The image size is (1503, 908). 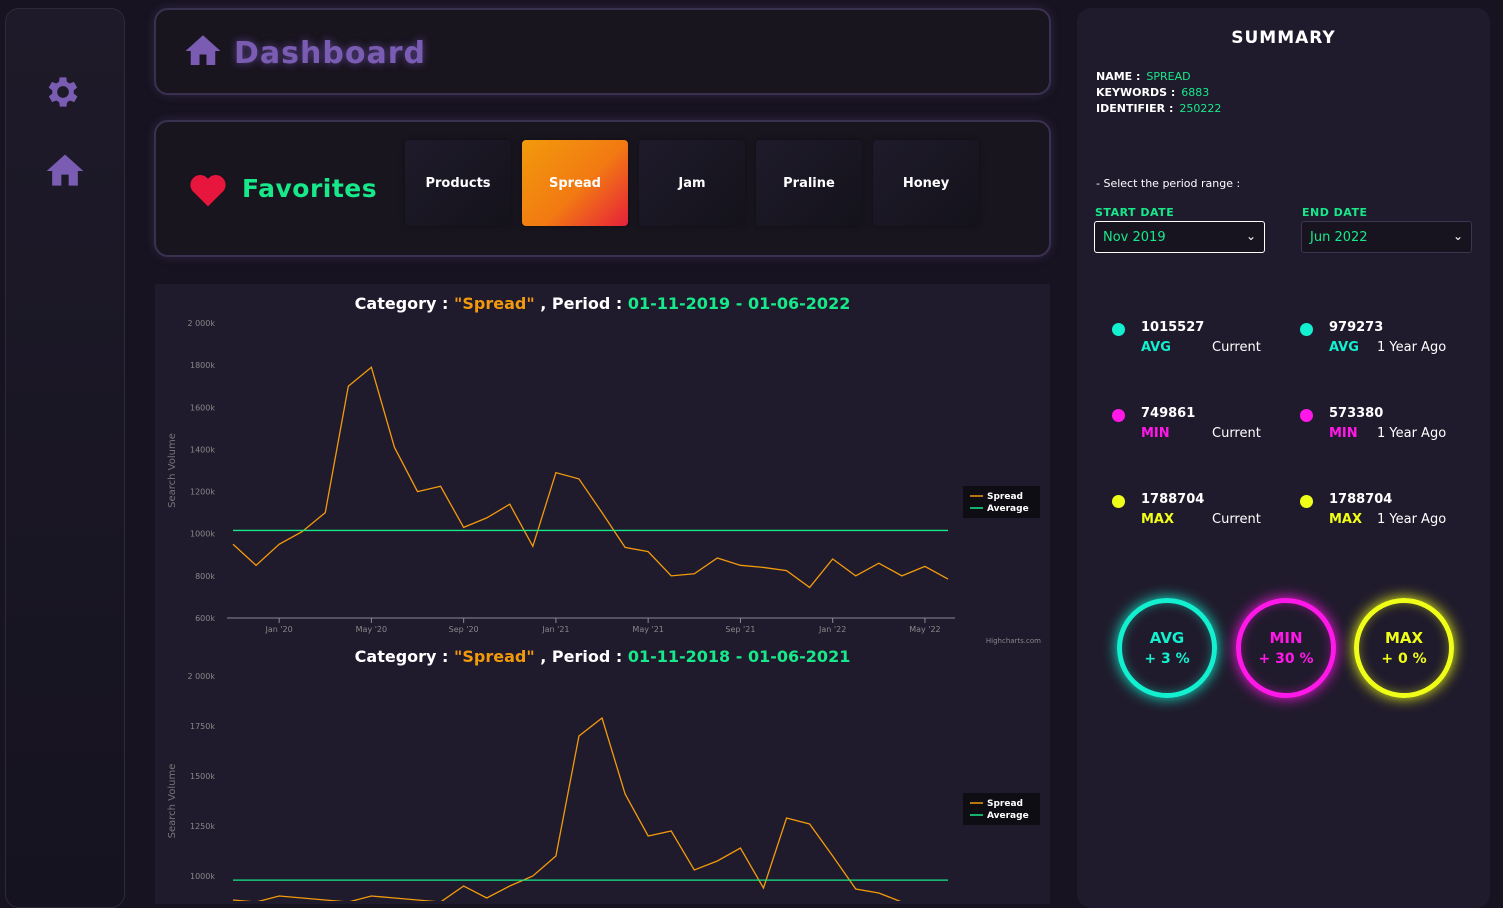 What do you see at coordinates (1361, 499) in the screenshot?
I see `stat-value: 1788704` at bounding box center [1361, 499].